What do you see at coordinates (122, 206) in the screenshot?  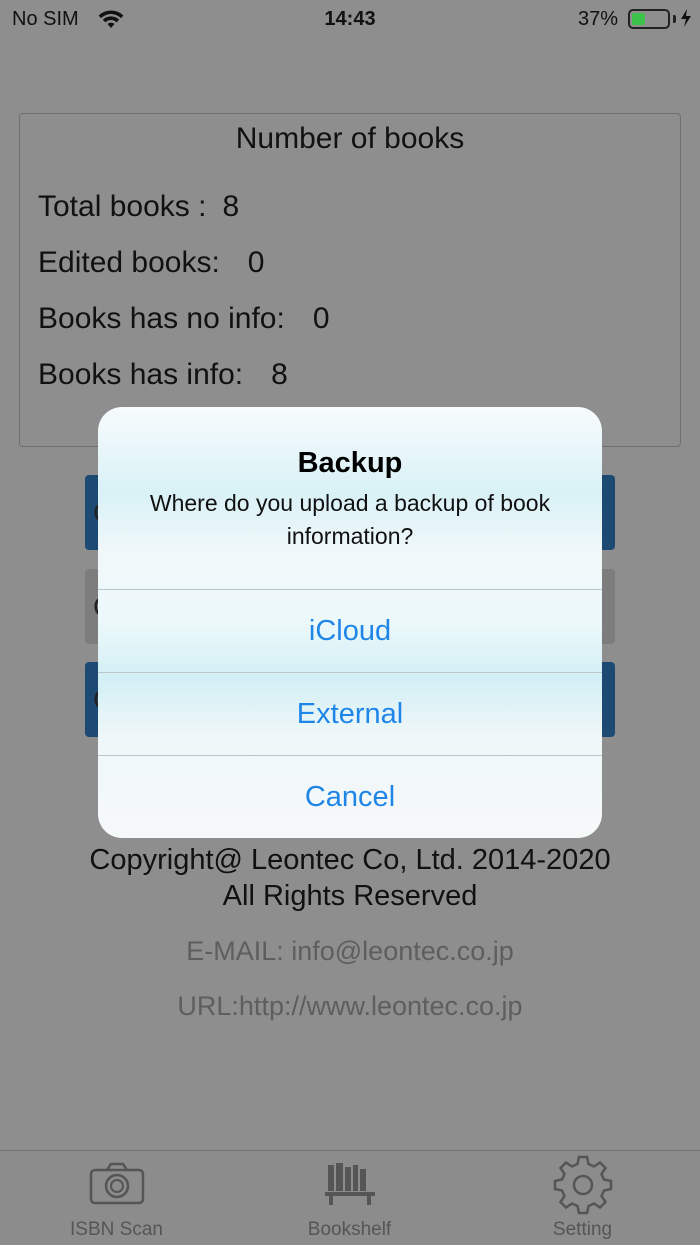 I see `stat-label: Total books :` at bounding box center [122, 206].